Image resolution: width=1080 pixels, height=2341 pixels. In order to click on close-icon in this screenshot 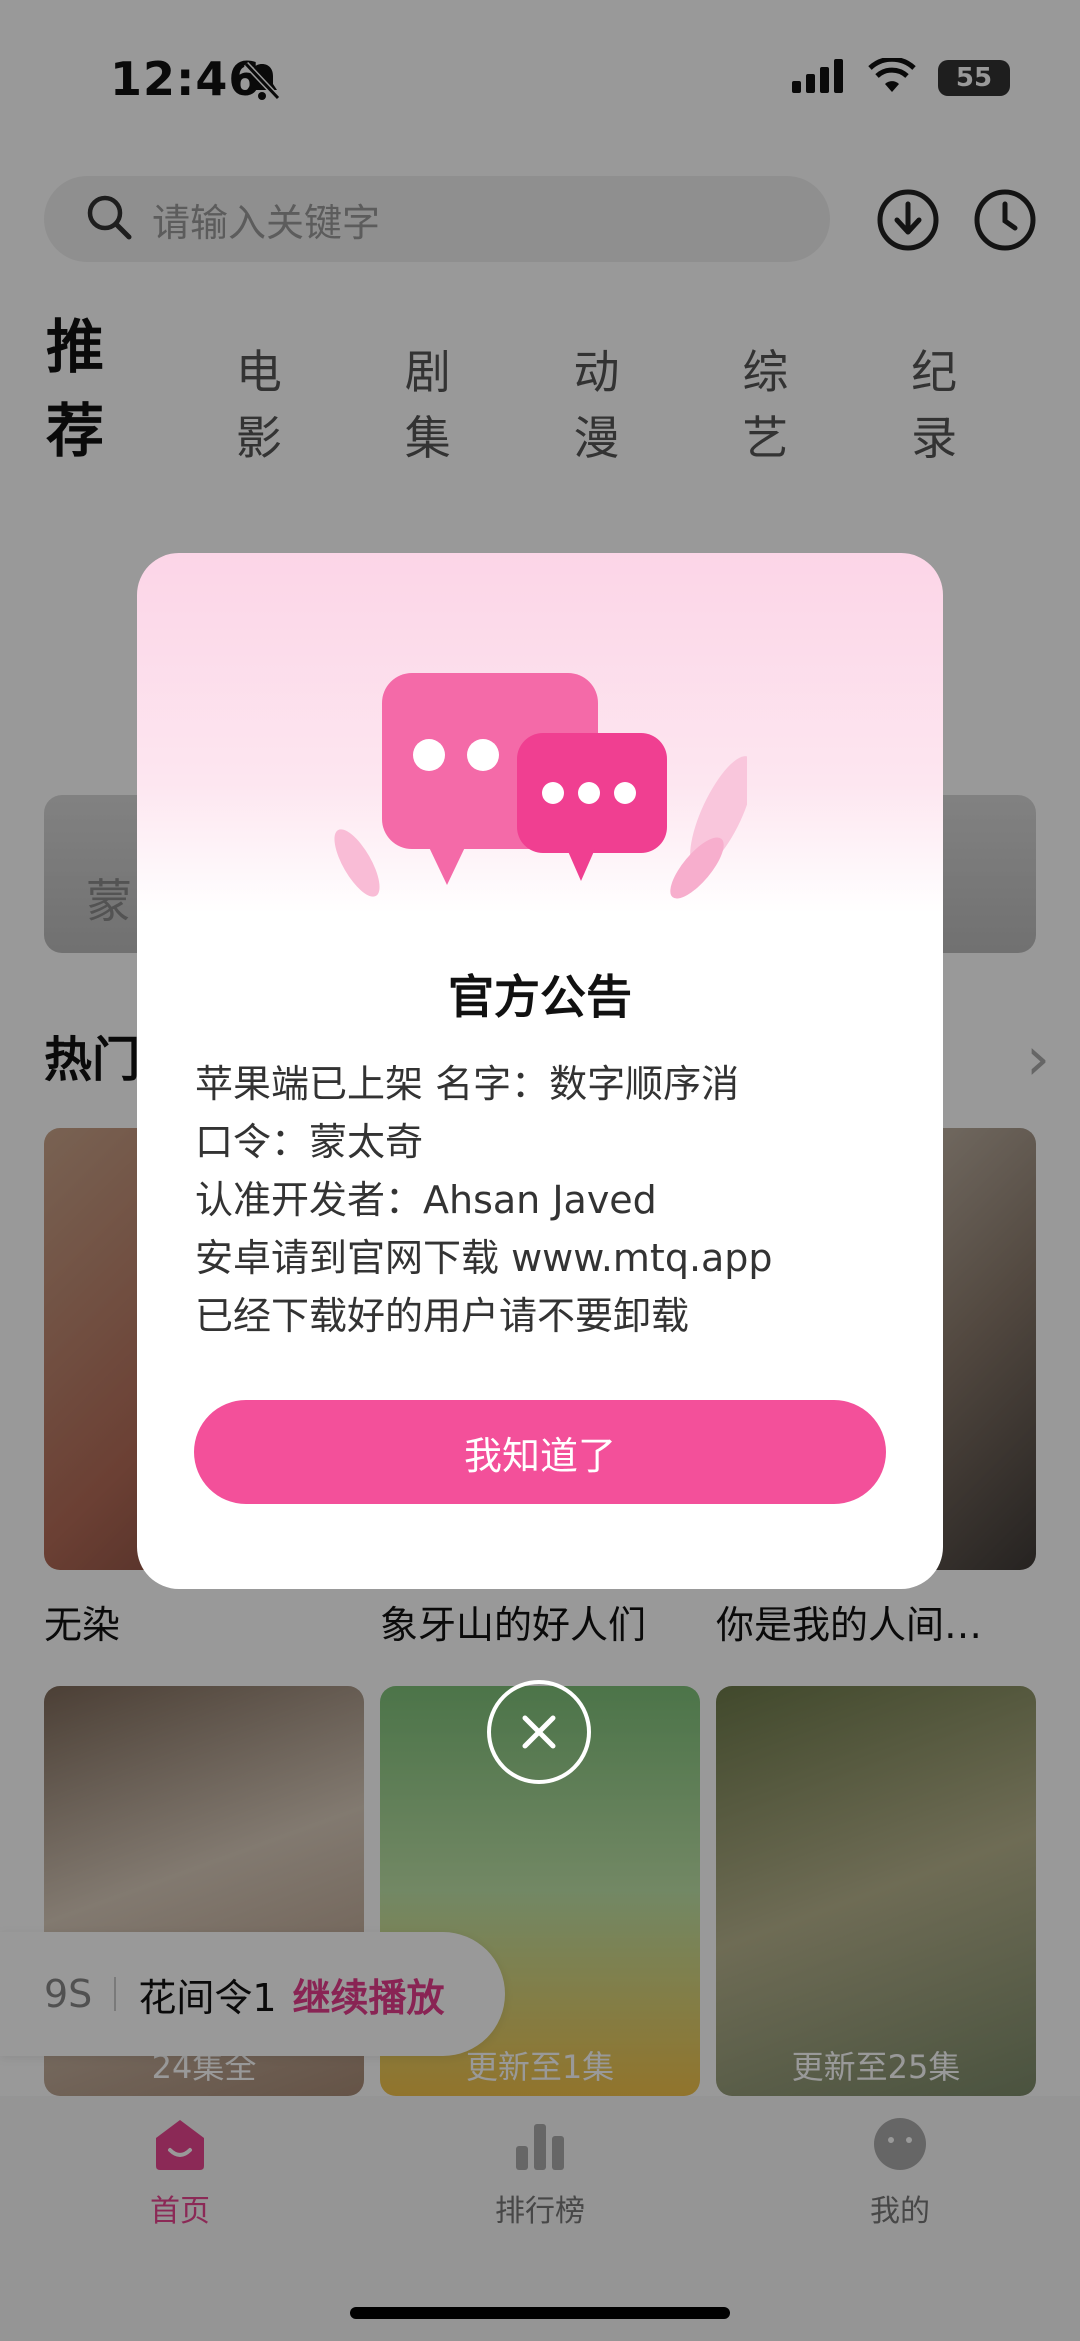, I will do `click(539, 1732)`.